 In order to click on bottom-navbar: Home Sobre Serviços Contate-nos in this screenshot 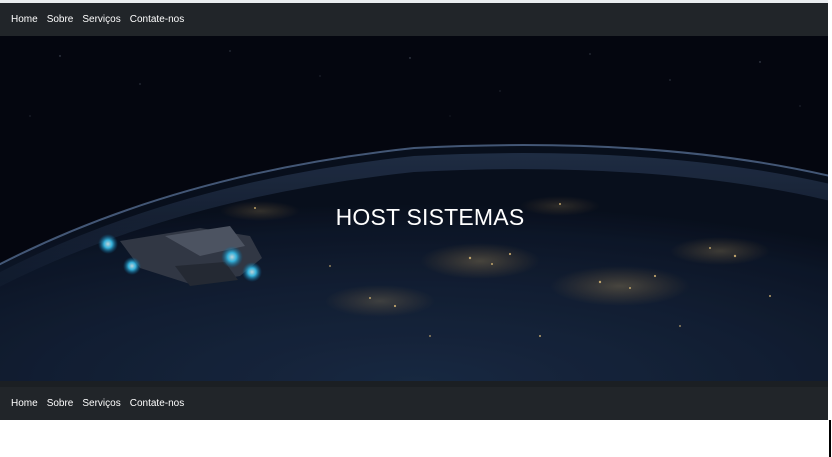, I will do `click(414, 403)`.